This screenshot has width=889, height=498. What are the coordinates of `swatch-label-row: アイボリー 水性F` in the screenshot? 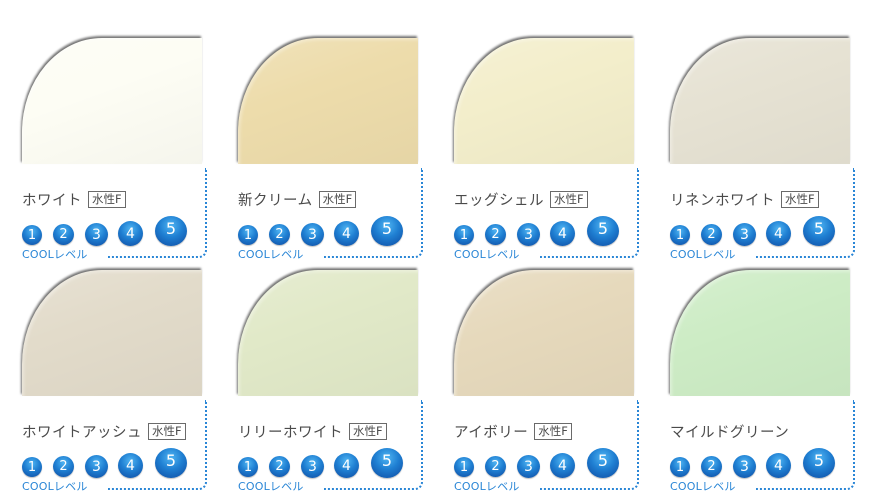 It's located at (513, 431).